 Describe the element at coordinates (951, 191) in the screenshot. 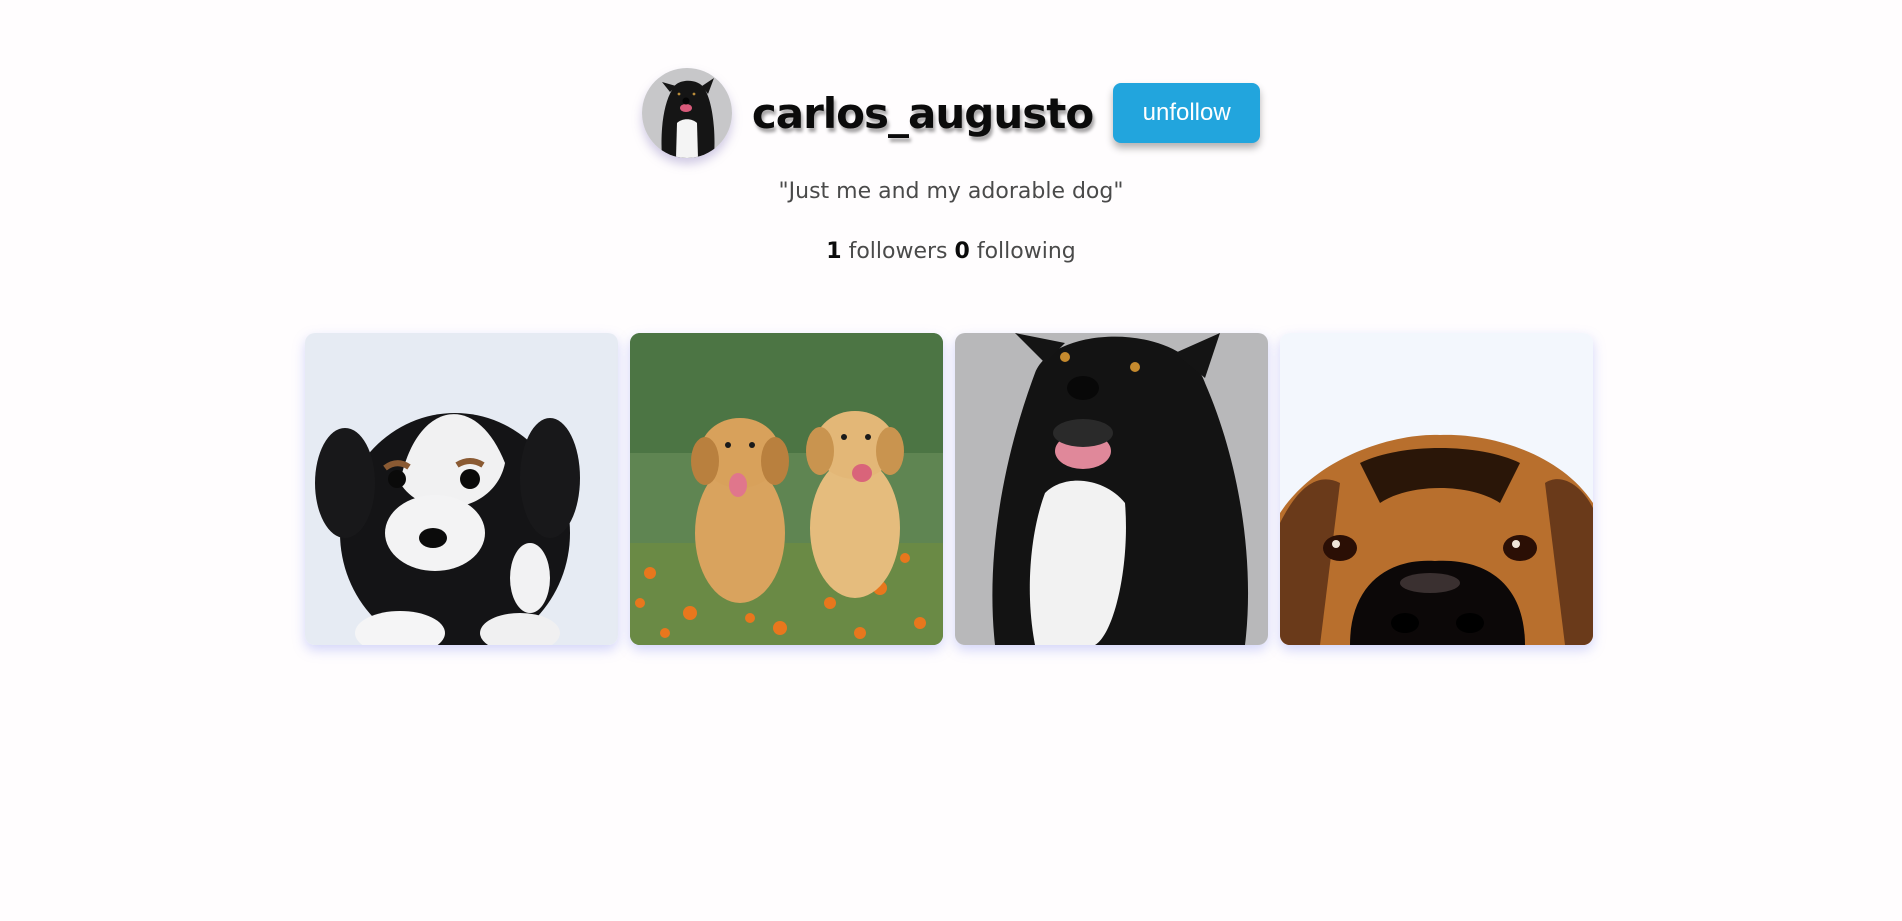

I see `profile-bio: "Just me and my adorable dog"` at that location.